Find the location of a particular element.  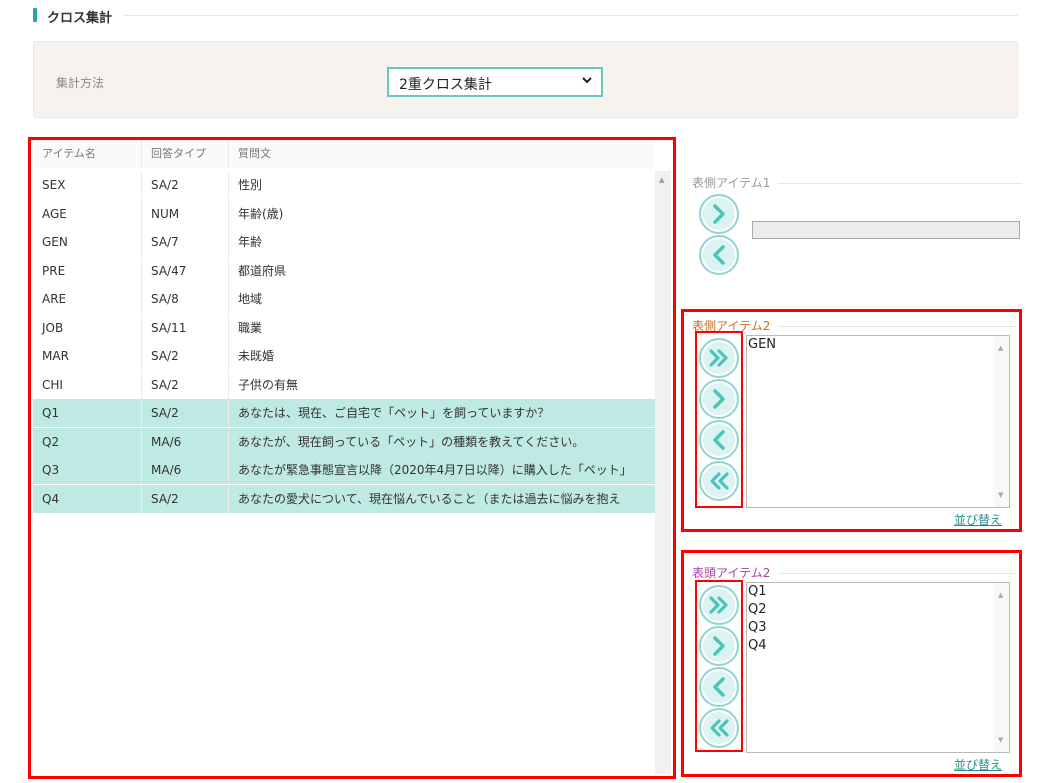

remove-side1-button is located at coordinates (719, 255).